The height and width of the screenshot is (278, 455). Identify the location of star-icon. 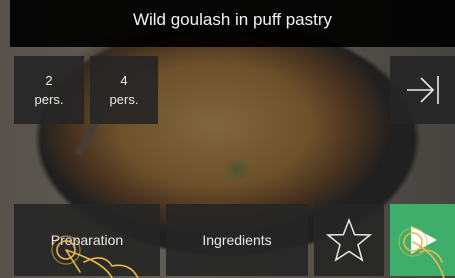
(349, 240).